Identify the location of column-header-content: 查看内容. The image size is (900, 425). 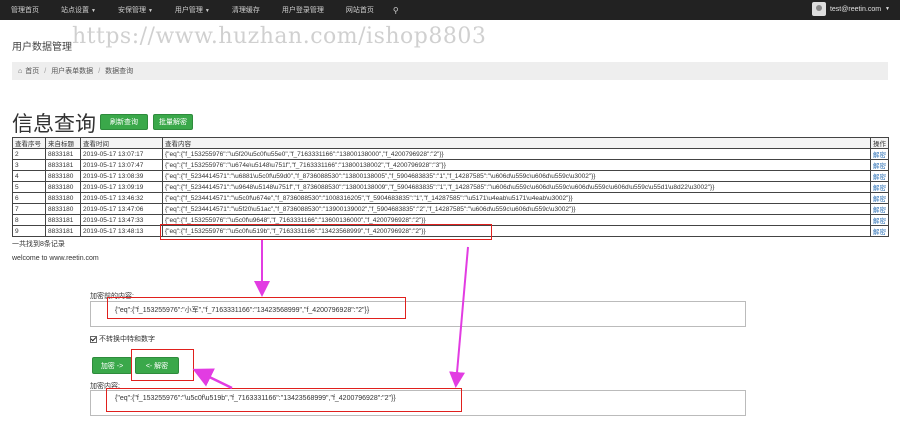
(516, 143).